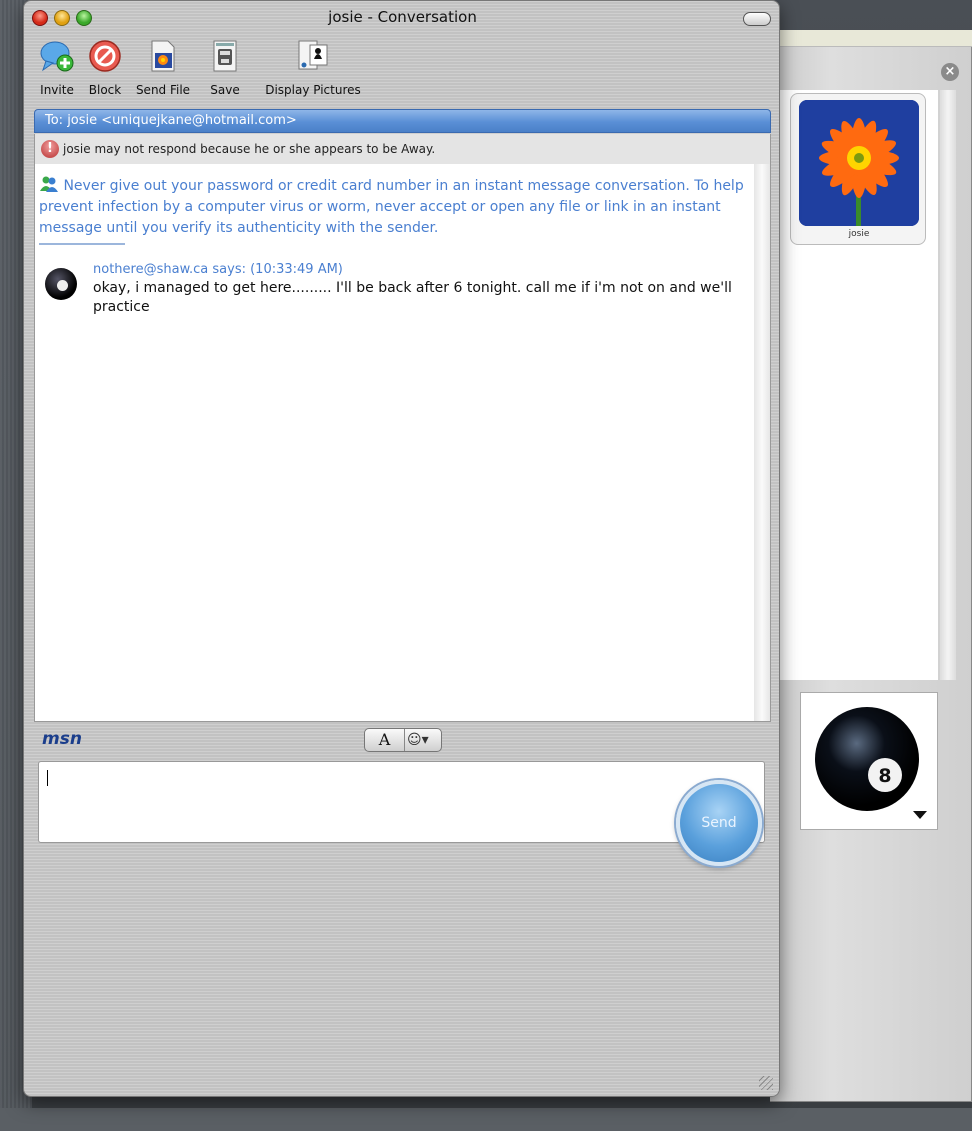  Describe the element at coordinates (766, 1083) in the screenshot. I see `resize-grip-icon` at that location.